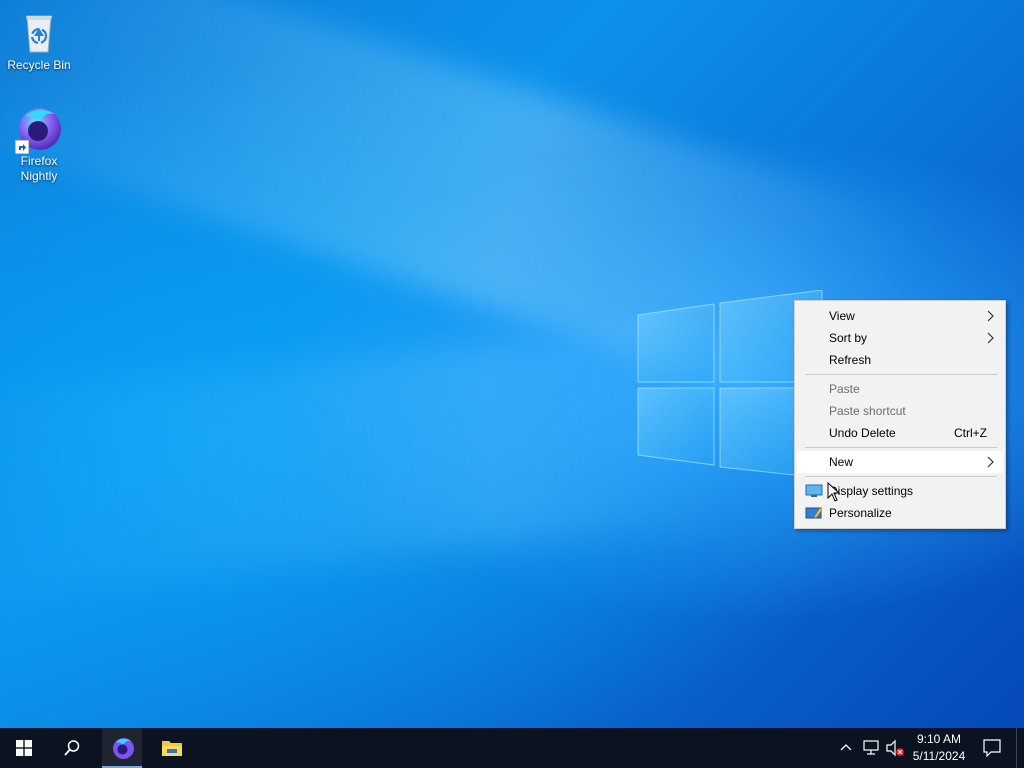  What do you see at coordinates (860, 513) in the screenshot?
I see `menu-item-label: Personalize` at bounding box center [860, 513].